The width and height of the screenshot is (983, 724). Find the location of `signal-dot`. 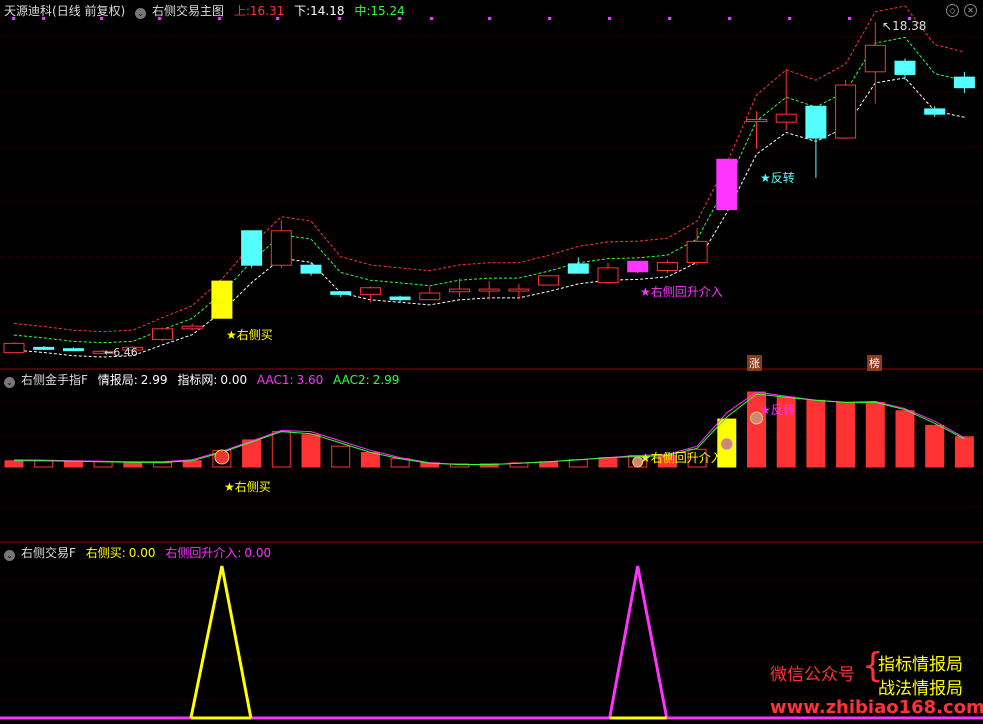

signal-dot is located at coordinates (222, 457).